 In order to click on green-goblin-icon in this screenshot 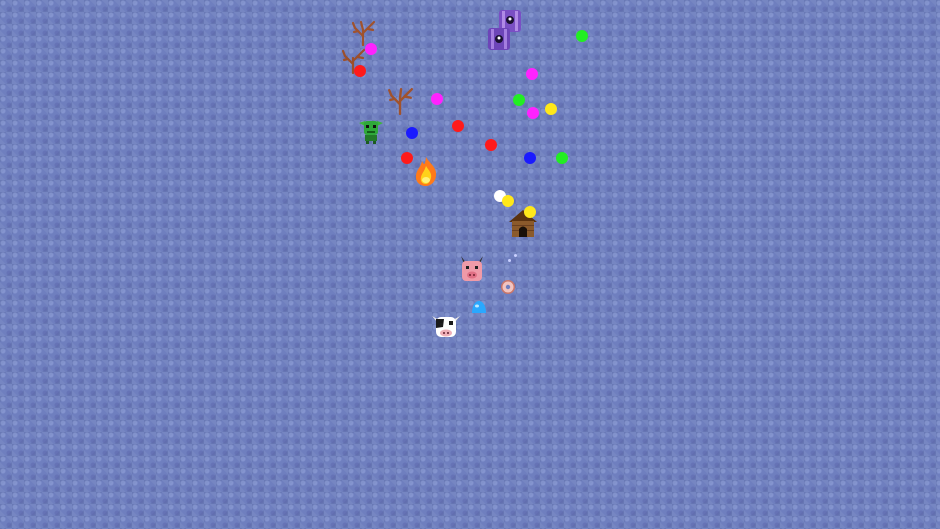, I will do `click(371, 130)`.